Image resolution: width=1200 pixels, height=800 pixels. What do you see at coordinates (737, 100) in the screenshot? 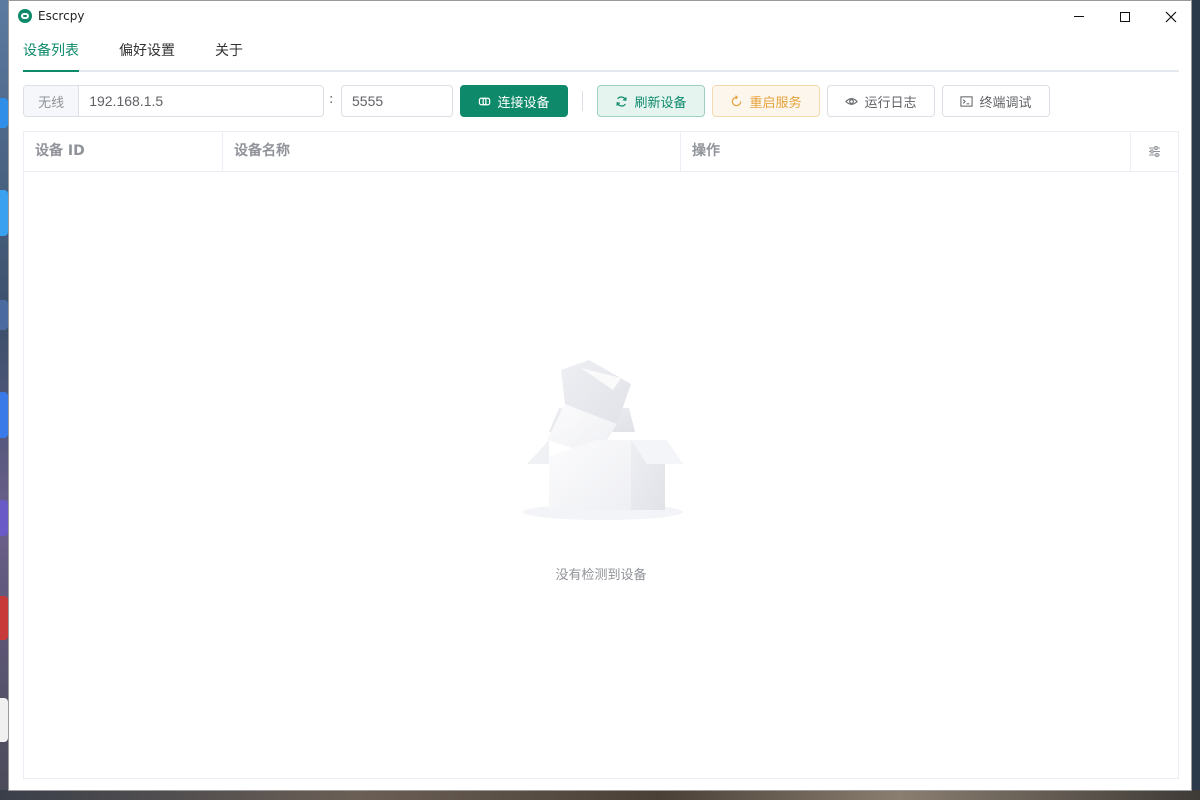
I see `restart-icon` at bounding box center [737, 100].